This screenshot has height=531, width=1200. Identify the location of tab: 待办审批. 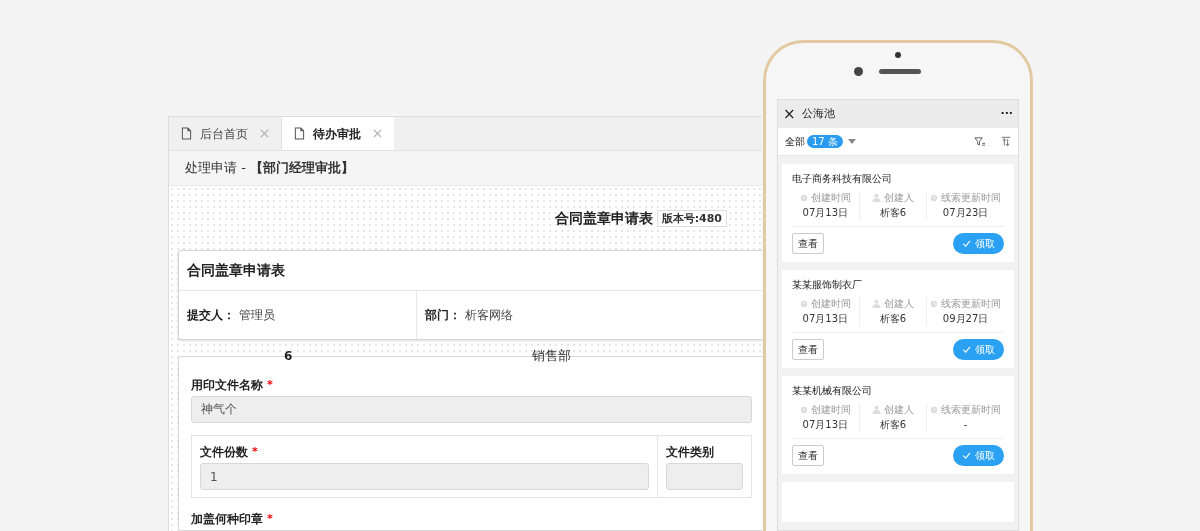
(338, 133).